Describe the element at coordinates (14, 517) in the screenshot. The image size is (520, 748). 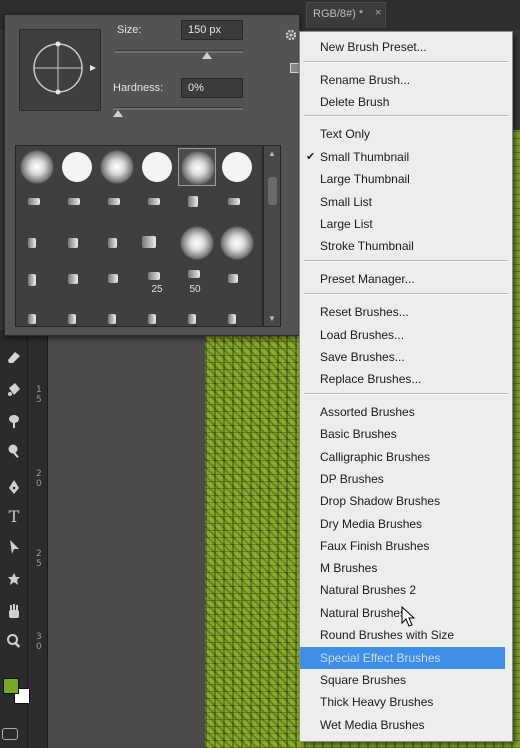
I see `type-icon: T` at that location.